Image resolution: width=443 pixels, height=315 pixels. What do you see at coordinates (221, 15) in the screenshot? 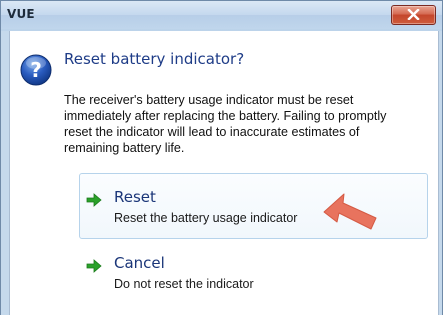
I see `title-bar: VUE` at bounding box center [221, 15].